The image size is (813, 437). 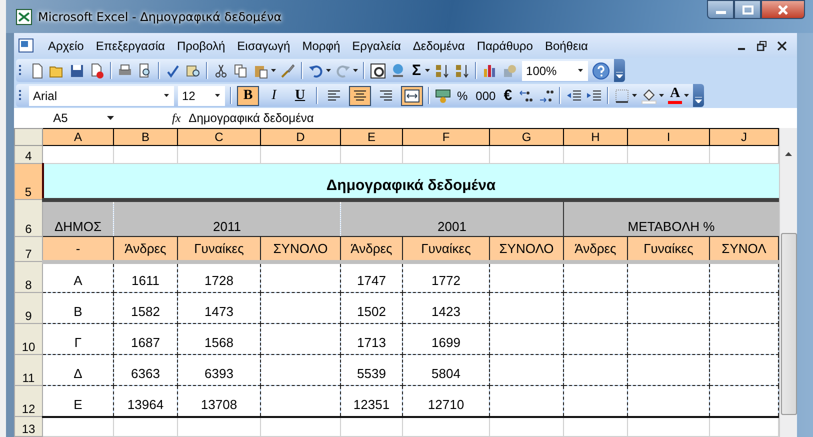 I want to click on align-left-icon, so click(x=334, y=96).